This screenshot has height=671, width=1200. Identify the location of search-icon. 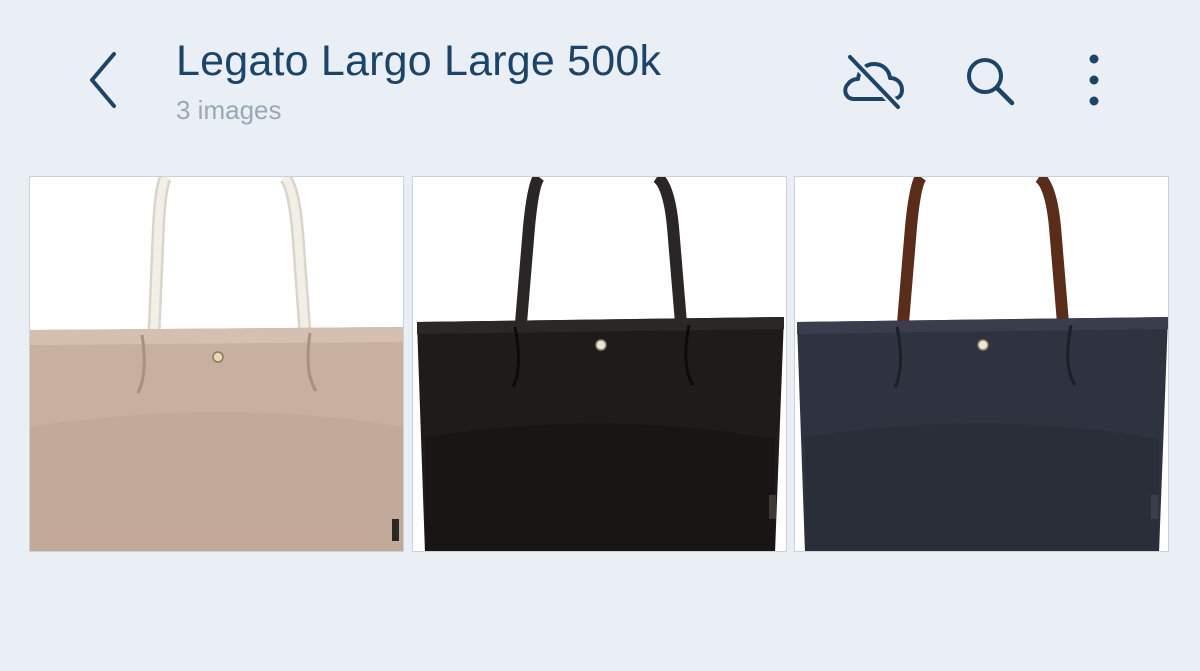
(991, 82).